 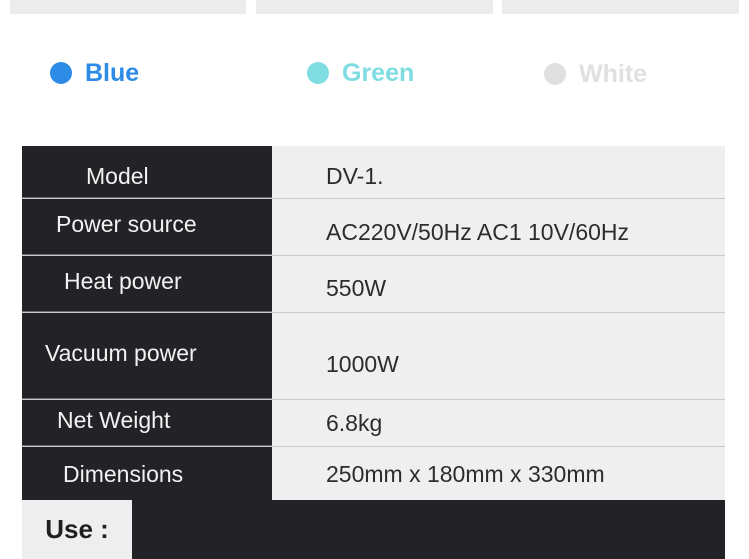 I want to click on color-label-blue: Blue, so click(x=112, y=72).